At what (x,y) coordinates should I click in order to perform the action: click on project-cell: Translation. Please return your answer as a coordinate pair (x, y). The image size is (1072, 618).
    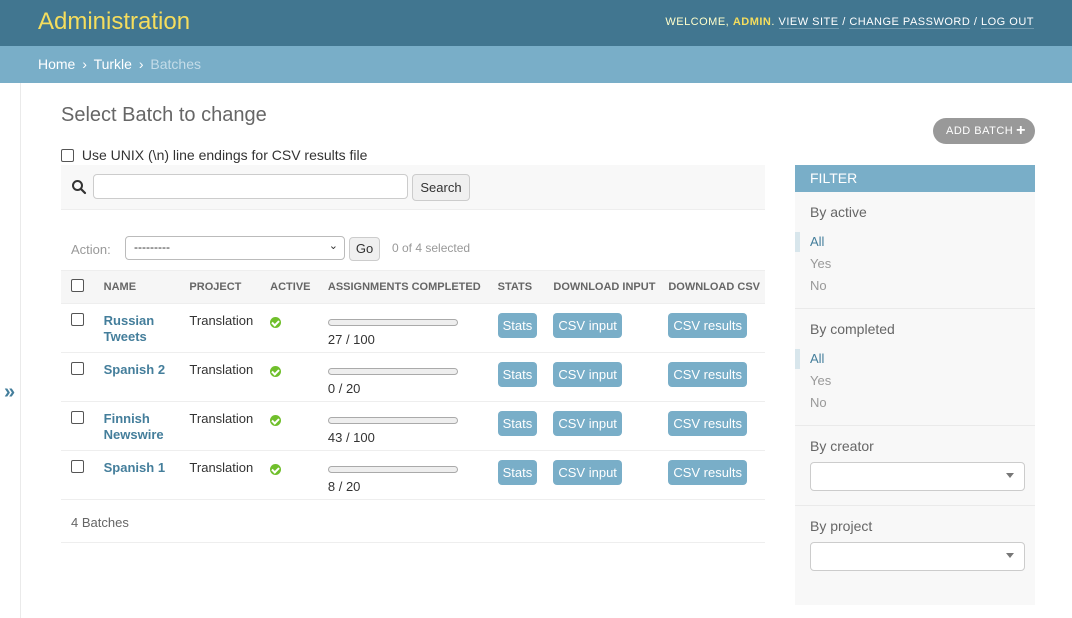
    Looking at the image, I should click on (225, 426).